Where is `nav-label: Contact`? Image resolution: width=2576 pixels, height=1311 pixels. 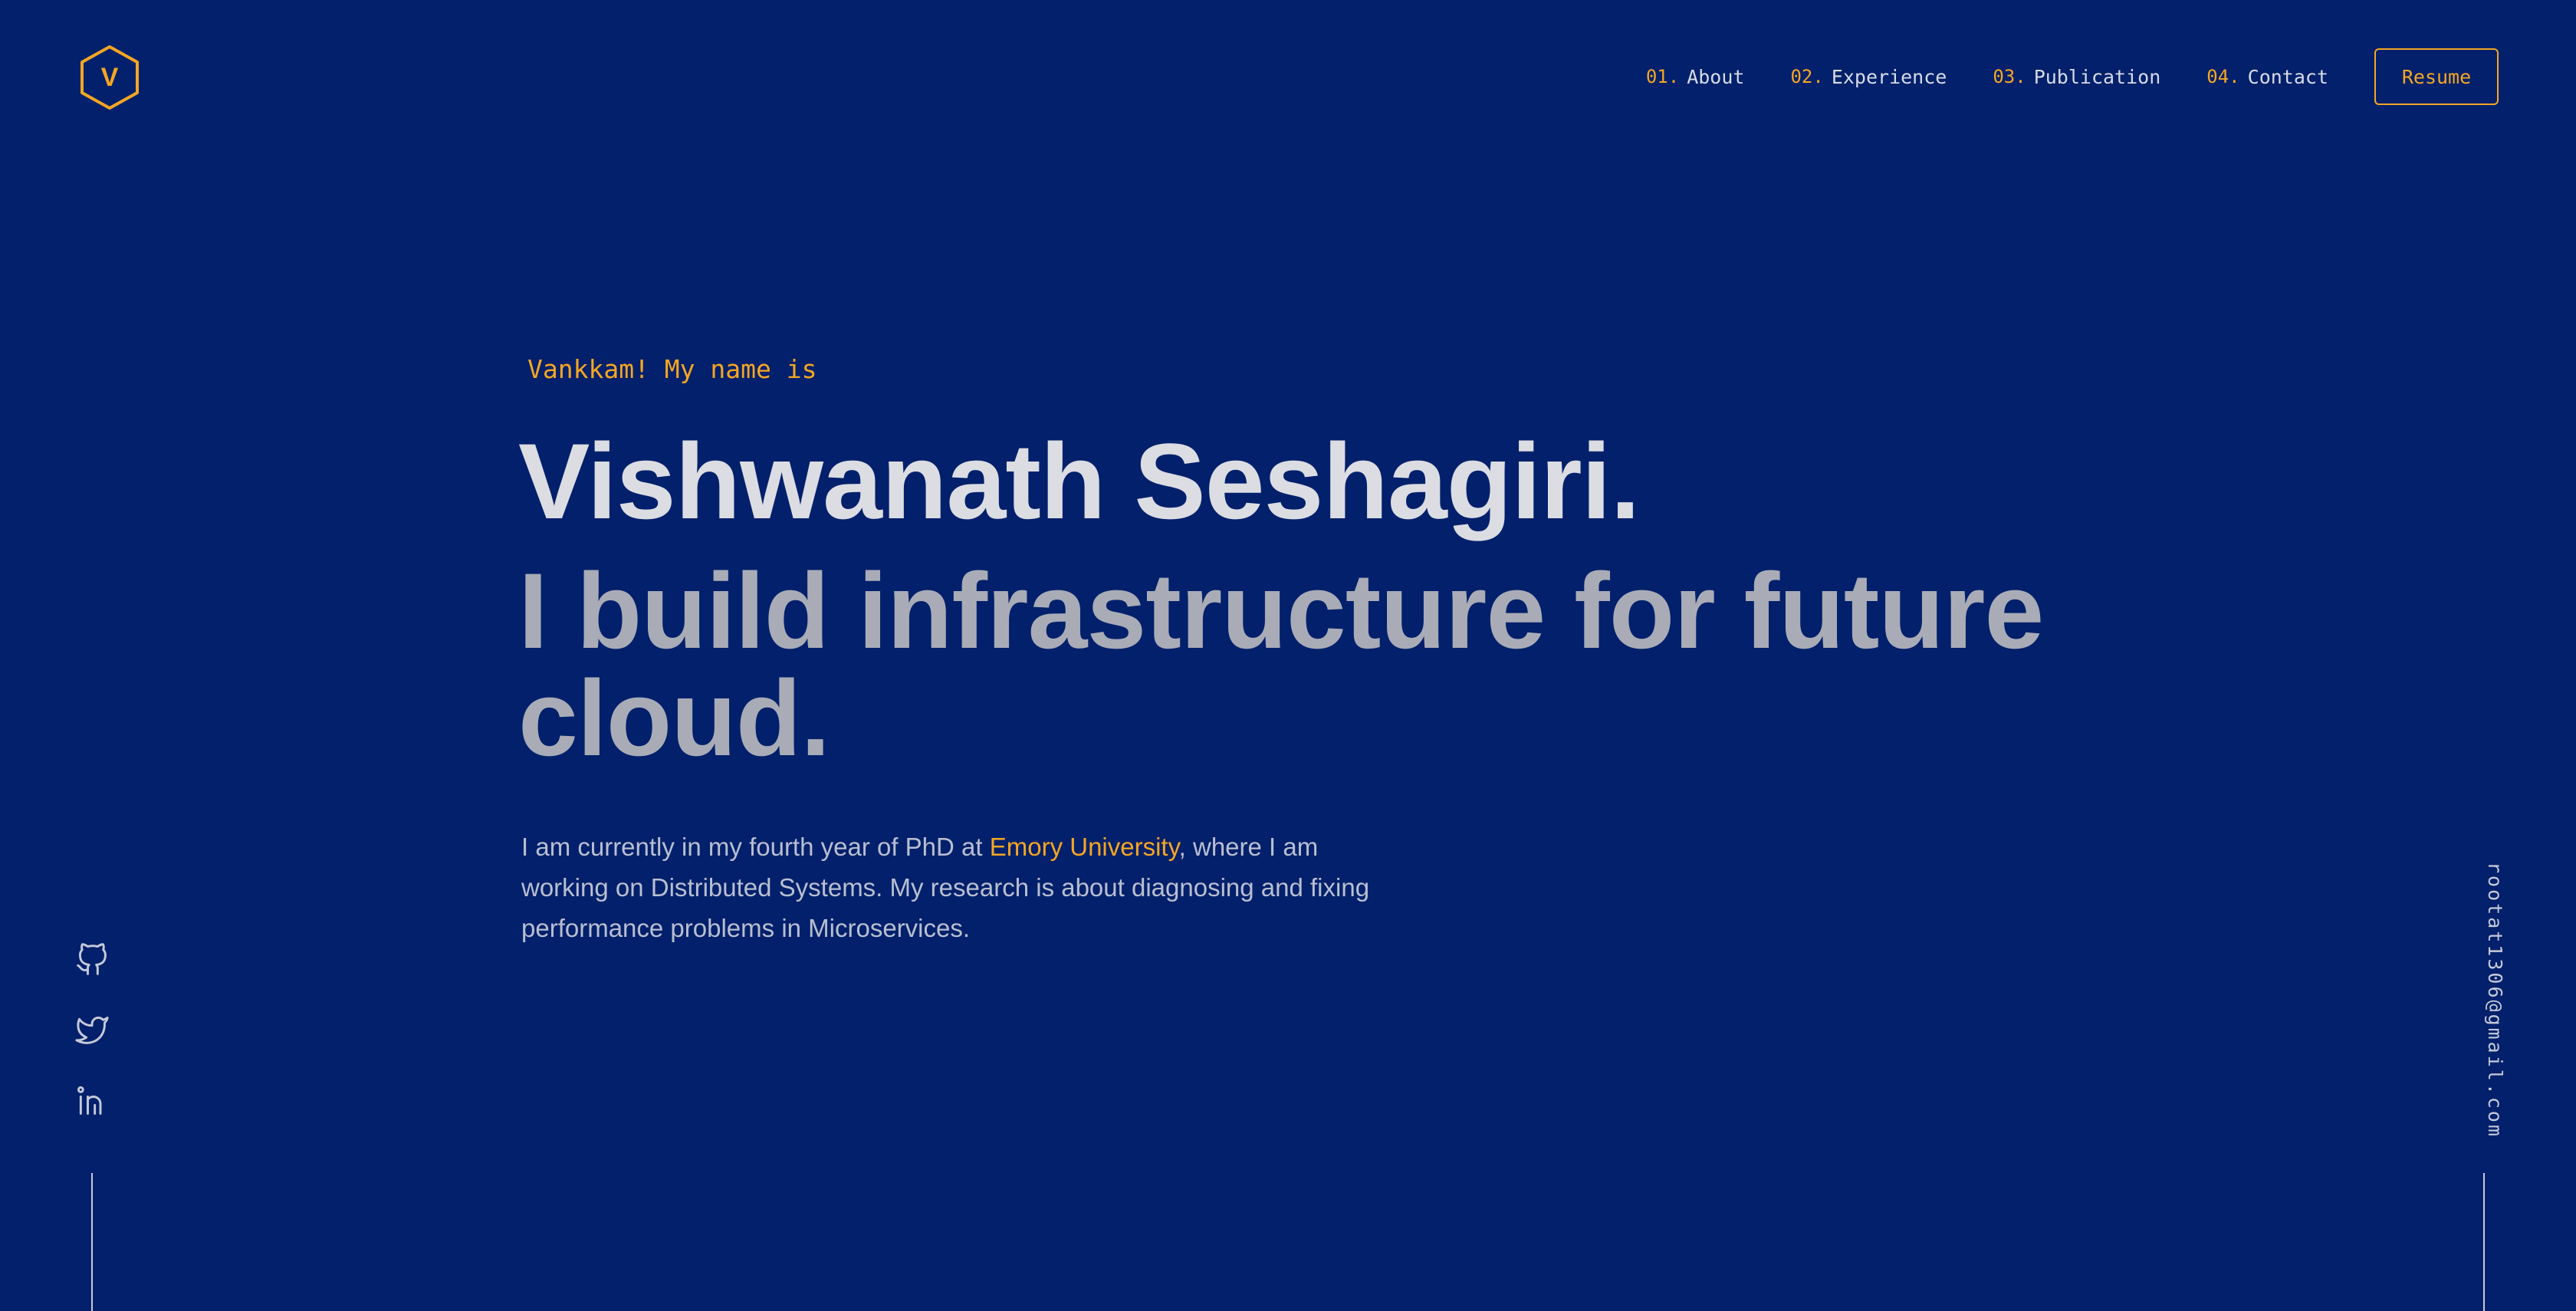 nav-label: Contact is located at coordinates (2287, 76).